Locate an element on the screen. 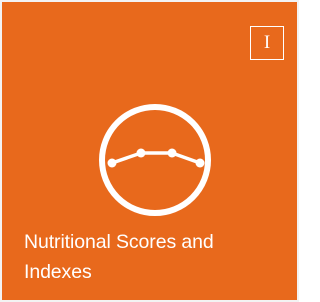 This screenshot has width=320, height=302. tile-badge: I is located at coordinates (267, 43).